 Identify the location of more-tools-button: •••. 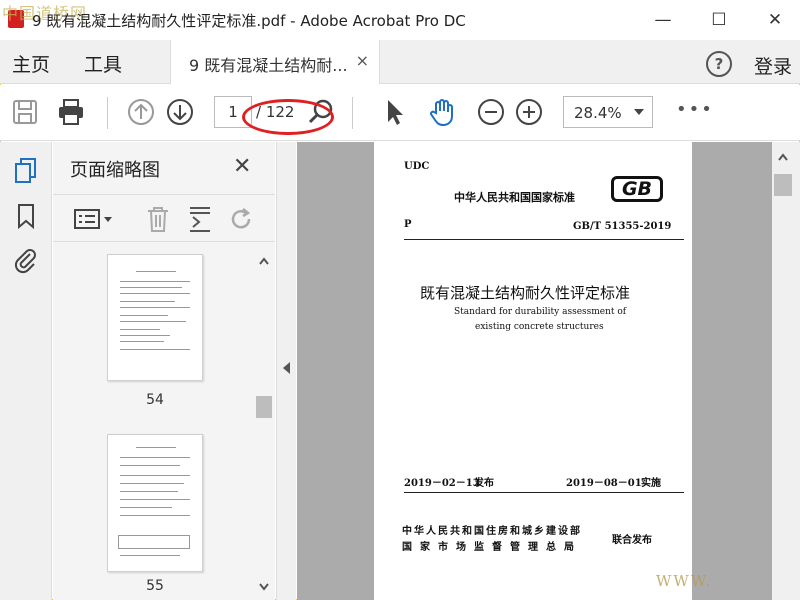
(695, 109).